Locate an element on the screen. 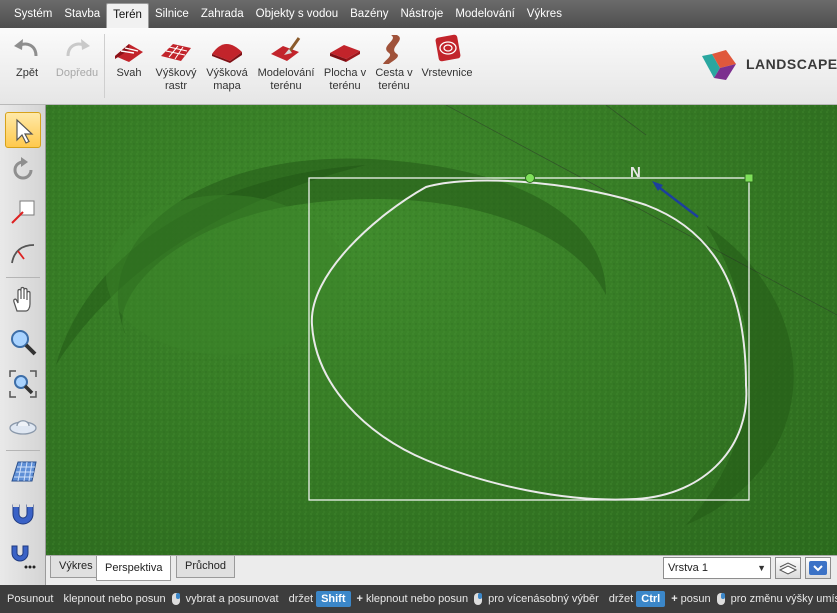 This screenshot has height=613, width=837. grid-tool-button is located at coordinates (23, 472).